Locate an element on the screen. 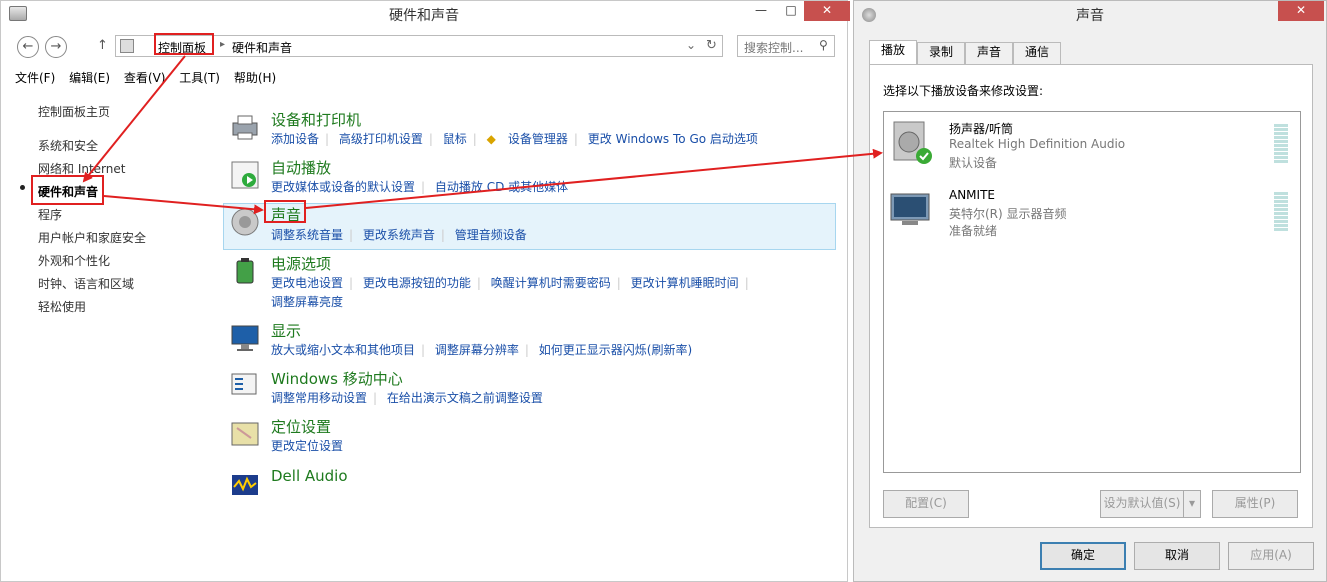 Image resolution: width=1327 pixels, height=582 pixels. sidebar-item-programs: 程序 is located at coordinates (50, 214).